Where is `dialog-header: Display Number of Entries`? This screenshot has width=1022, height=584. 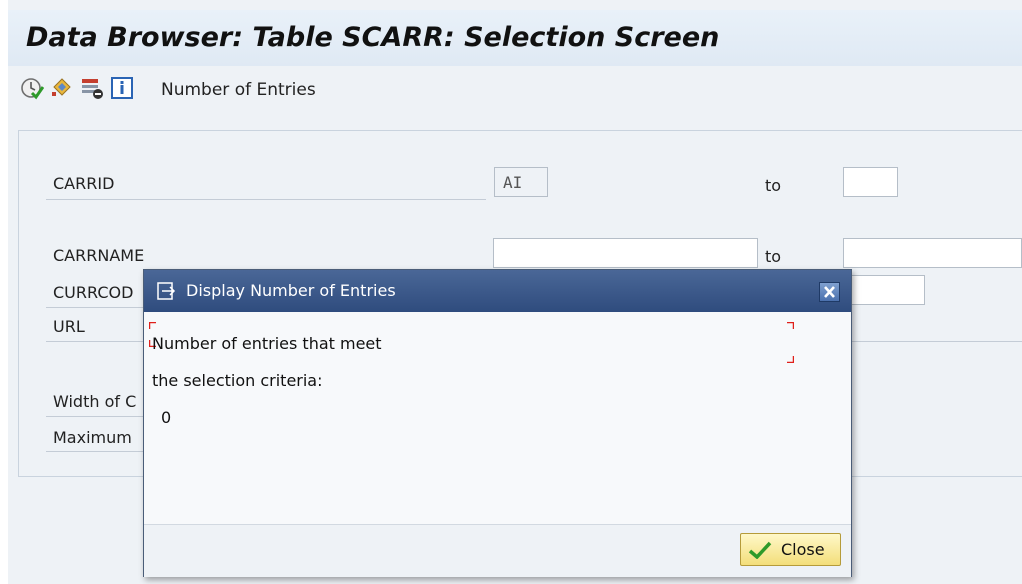 dialog-header: Display Number of Entries is located at coordinates (497, 291).